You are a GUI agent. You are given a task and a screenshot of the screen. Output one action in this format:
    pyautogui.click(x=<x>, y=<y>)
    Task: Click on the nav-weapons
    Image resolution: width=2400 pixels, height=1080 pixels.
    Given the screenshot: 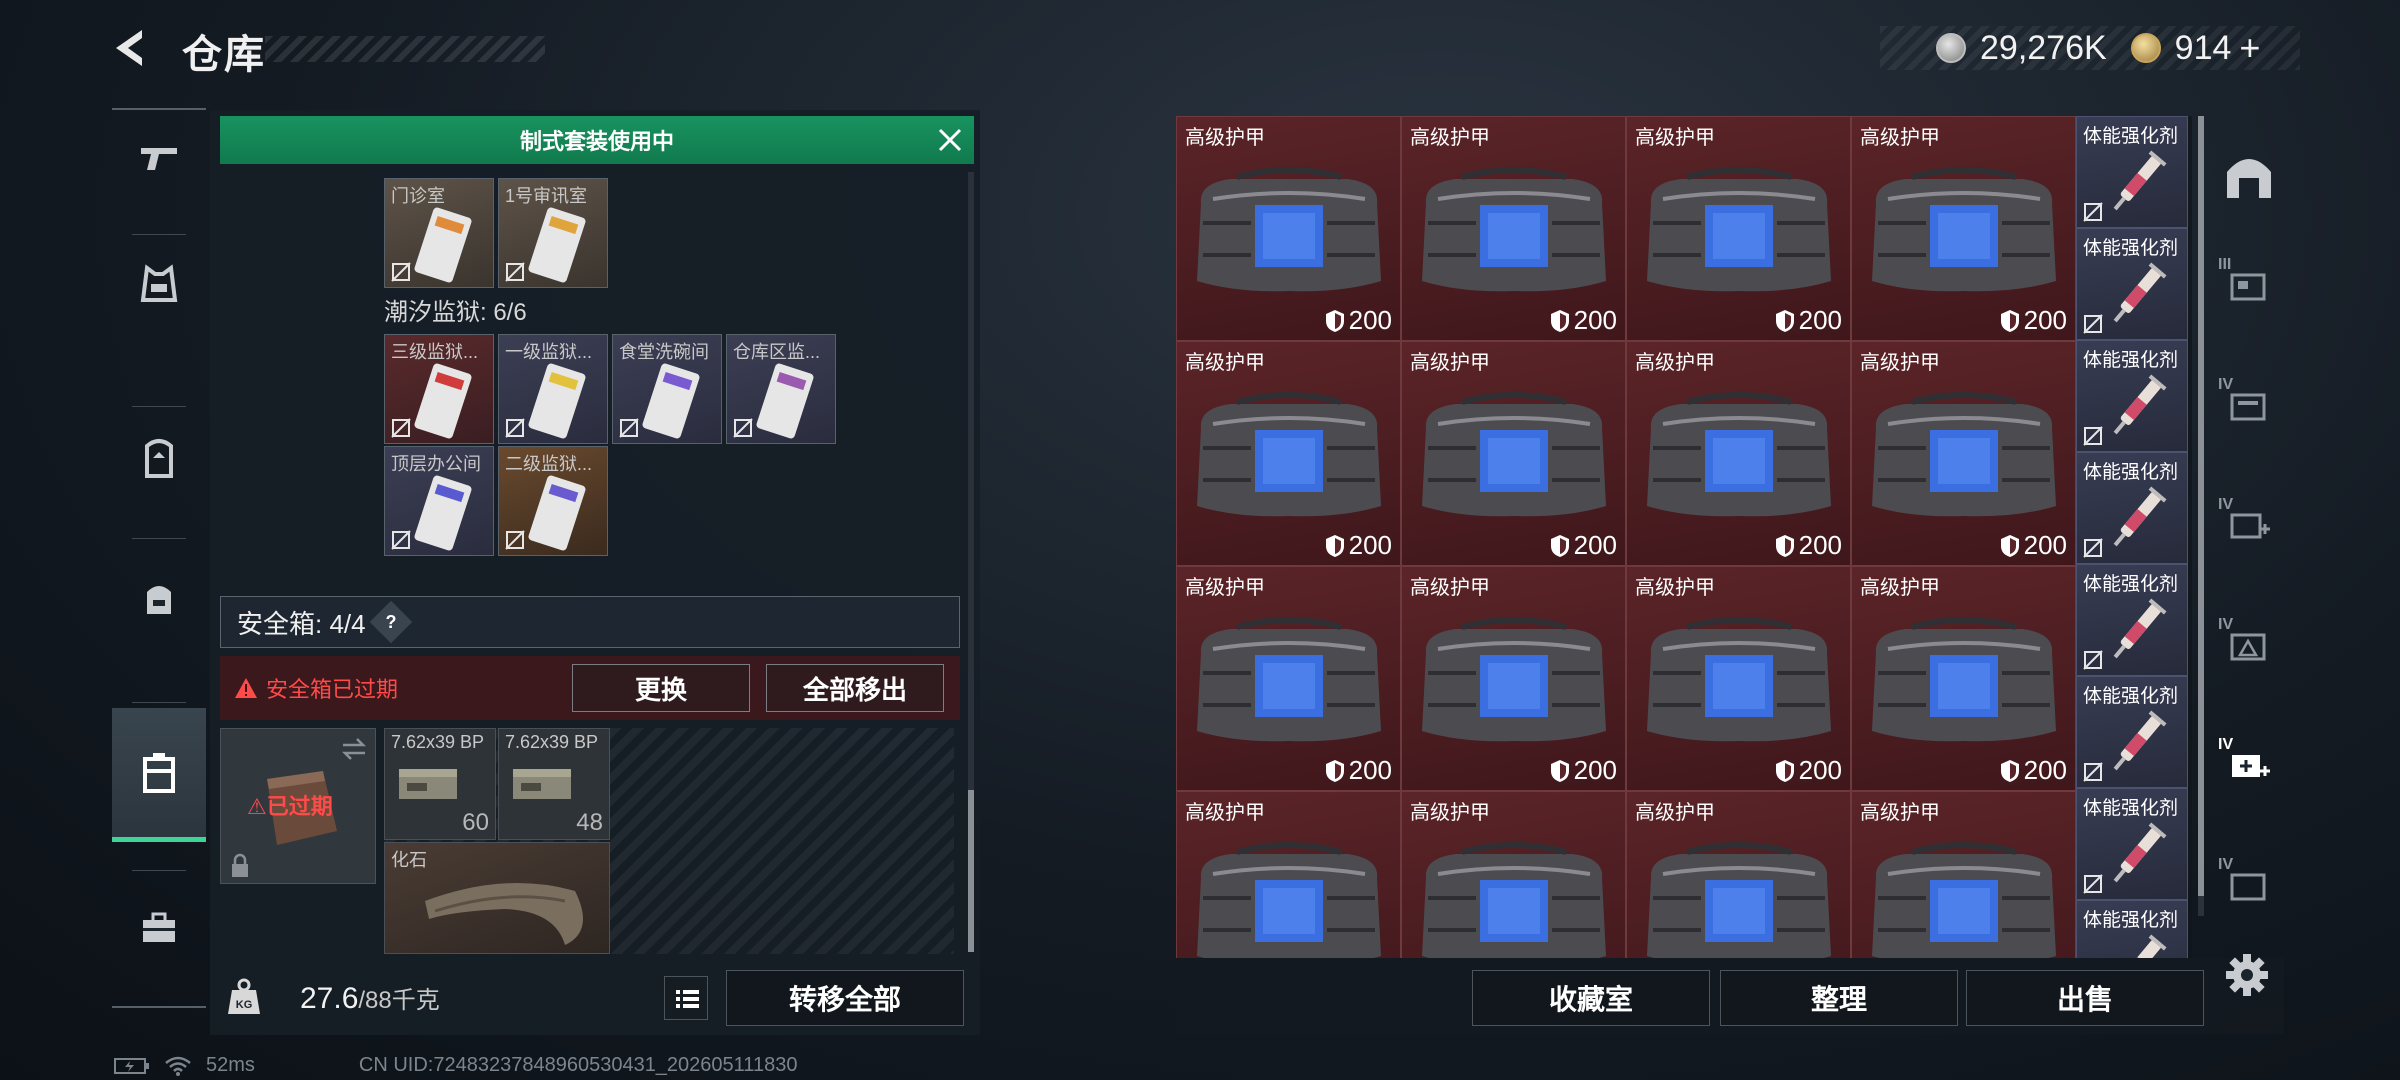 What is the action you would take?
    pyautogui.click(x=159, y=158)
    